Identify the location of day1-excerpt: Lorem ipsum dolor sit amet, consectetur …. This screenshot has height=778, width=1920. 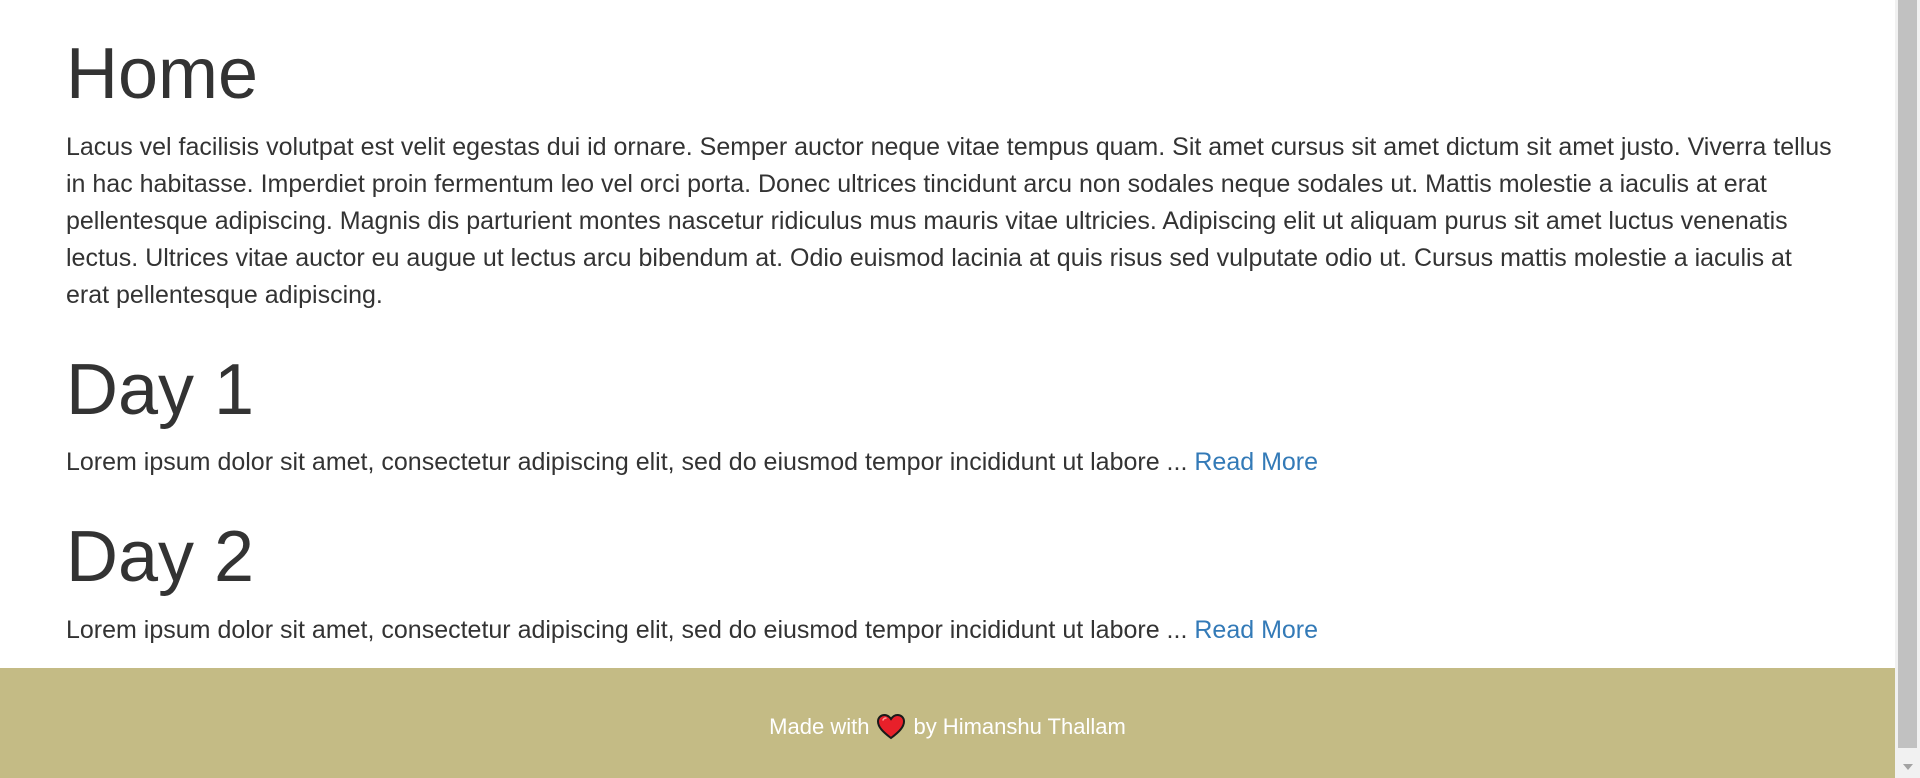
(692, 462).